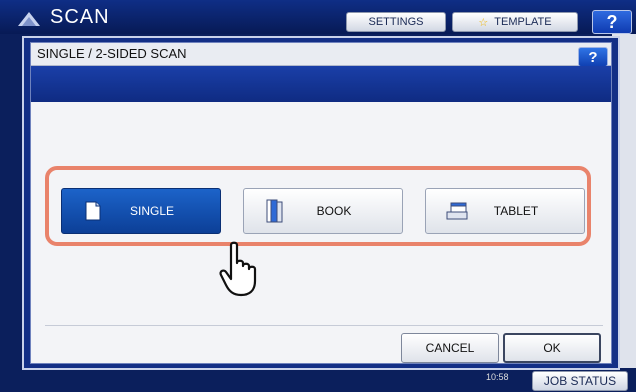  I want to click on clock-time: 10:58, so click(497, 377).